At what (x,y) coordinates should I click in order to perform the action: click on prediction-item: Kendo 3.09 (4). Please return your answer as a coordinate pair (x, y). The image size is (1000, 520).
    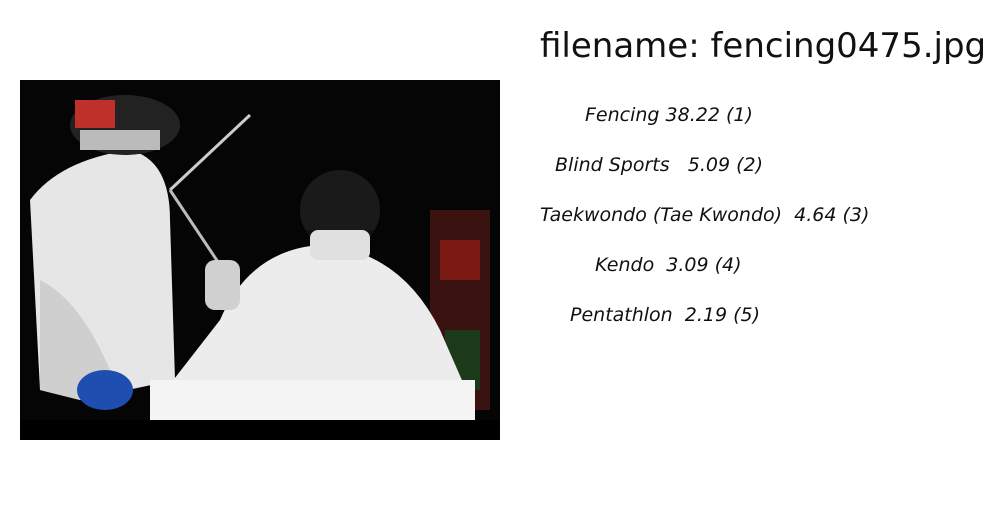
    Looking at the image, I should click on (668, 265).